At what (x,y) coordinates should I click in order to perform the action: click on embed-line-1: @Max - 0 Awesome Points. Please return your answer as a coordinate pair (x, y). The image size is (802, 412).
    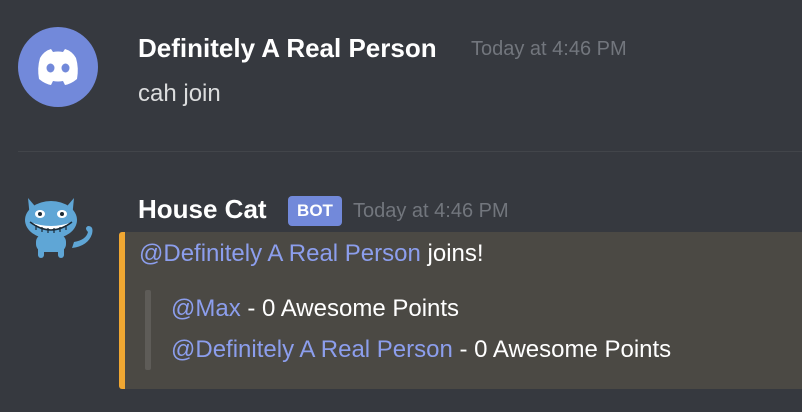
    Looking at the image, I should click on (315, 309).